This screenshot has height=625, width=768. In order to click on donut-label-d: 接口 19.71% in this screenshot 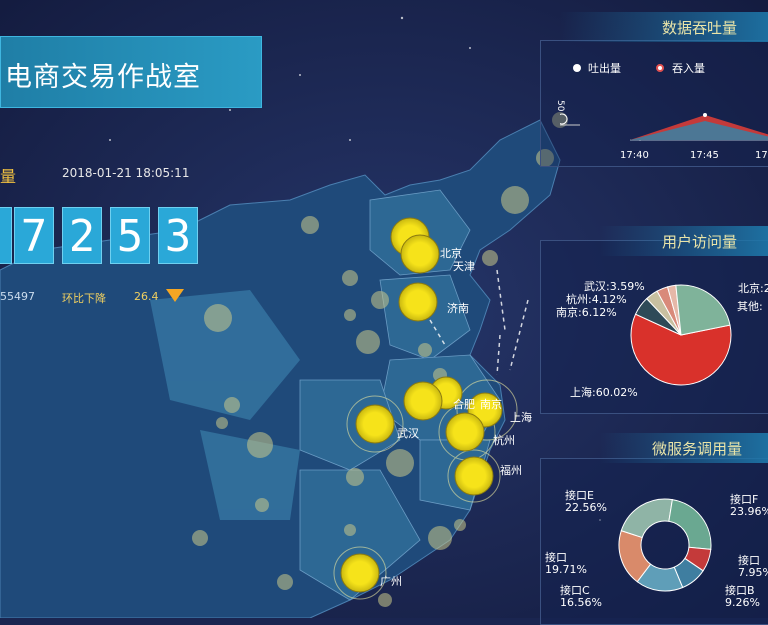, I will do `click(566, 563)`.